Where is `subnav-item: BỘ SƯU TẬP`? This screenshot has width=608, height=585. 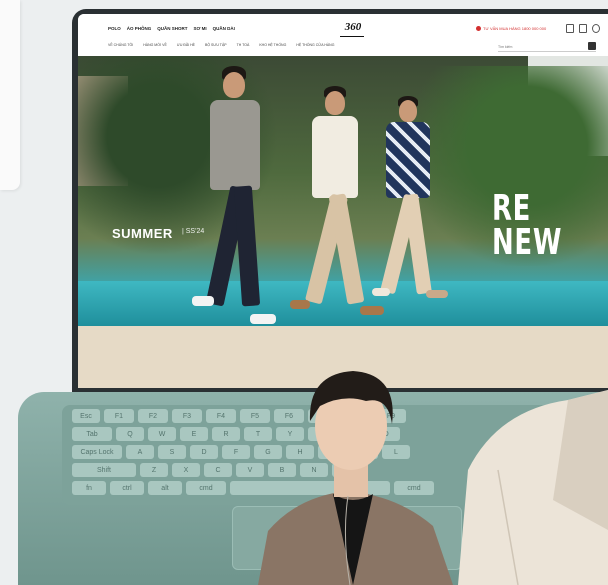 subnav-item: BỘ SƯU TẬP is located at coordinates (216, 45).